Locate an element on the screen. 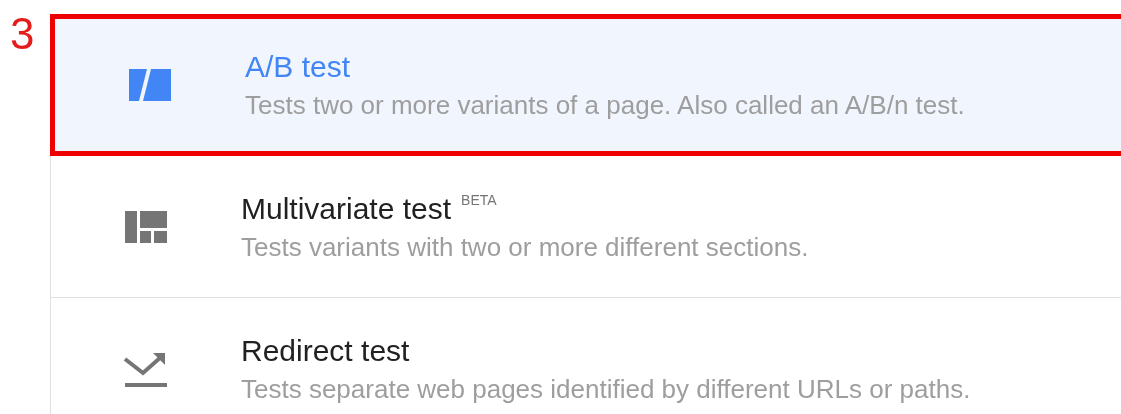 Image resolution: width=1121 pixels, height=414 pixels. option-description: Tests two or more variants of a page. Also called an A/B/n test. is located at coordinates (605, 105).